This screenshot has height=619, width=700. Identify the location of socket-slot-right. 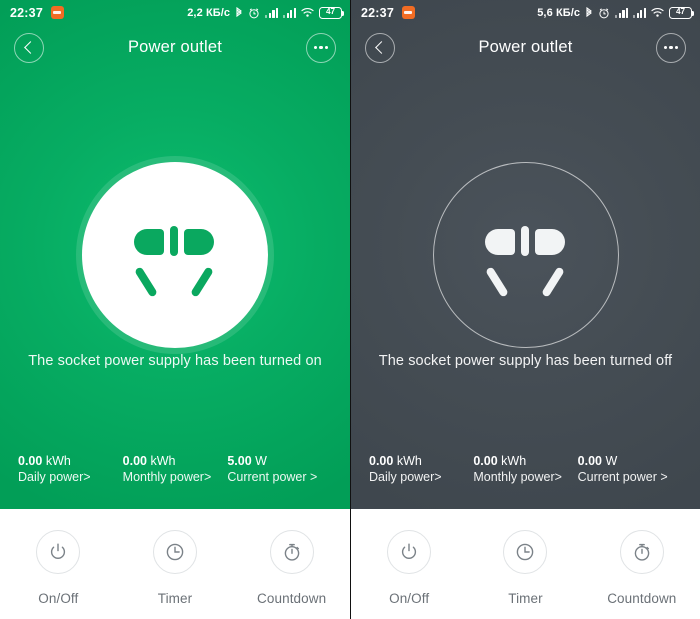
(199, 242).